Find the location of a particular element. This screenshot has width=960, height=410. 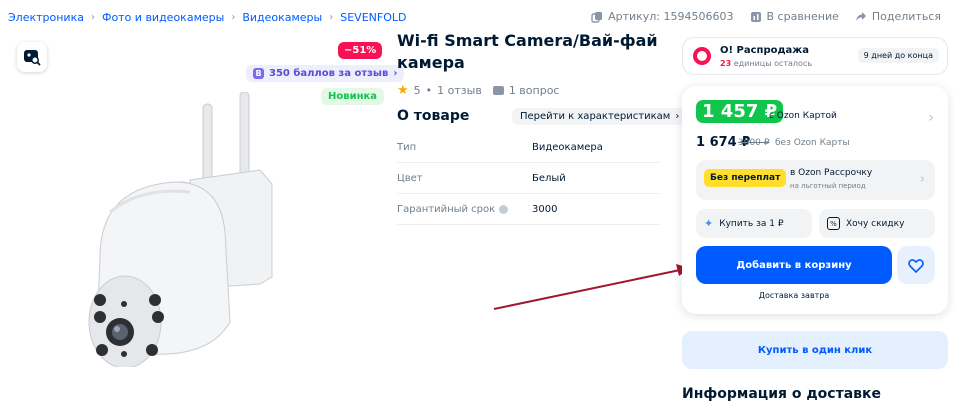

rating-summary: ★ 5 • 1 отзыв 1 вопрос is located at coordinates (478, 90).